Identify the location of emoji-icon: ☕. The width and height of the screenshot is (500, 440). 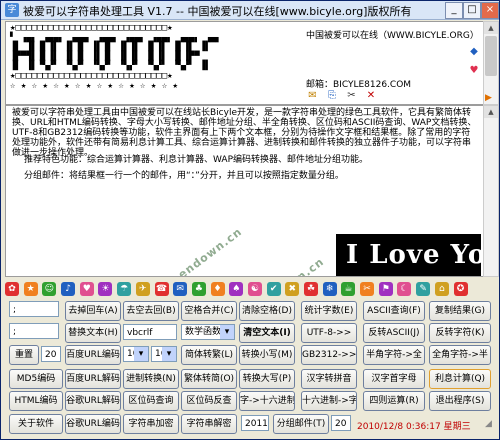
(348, 289).